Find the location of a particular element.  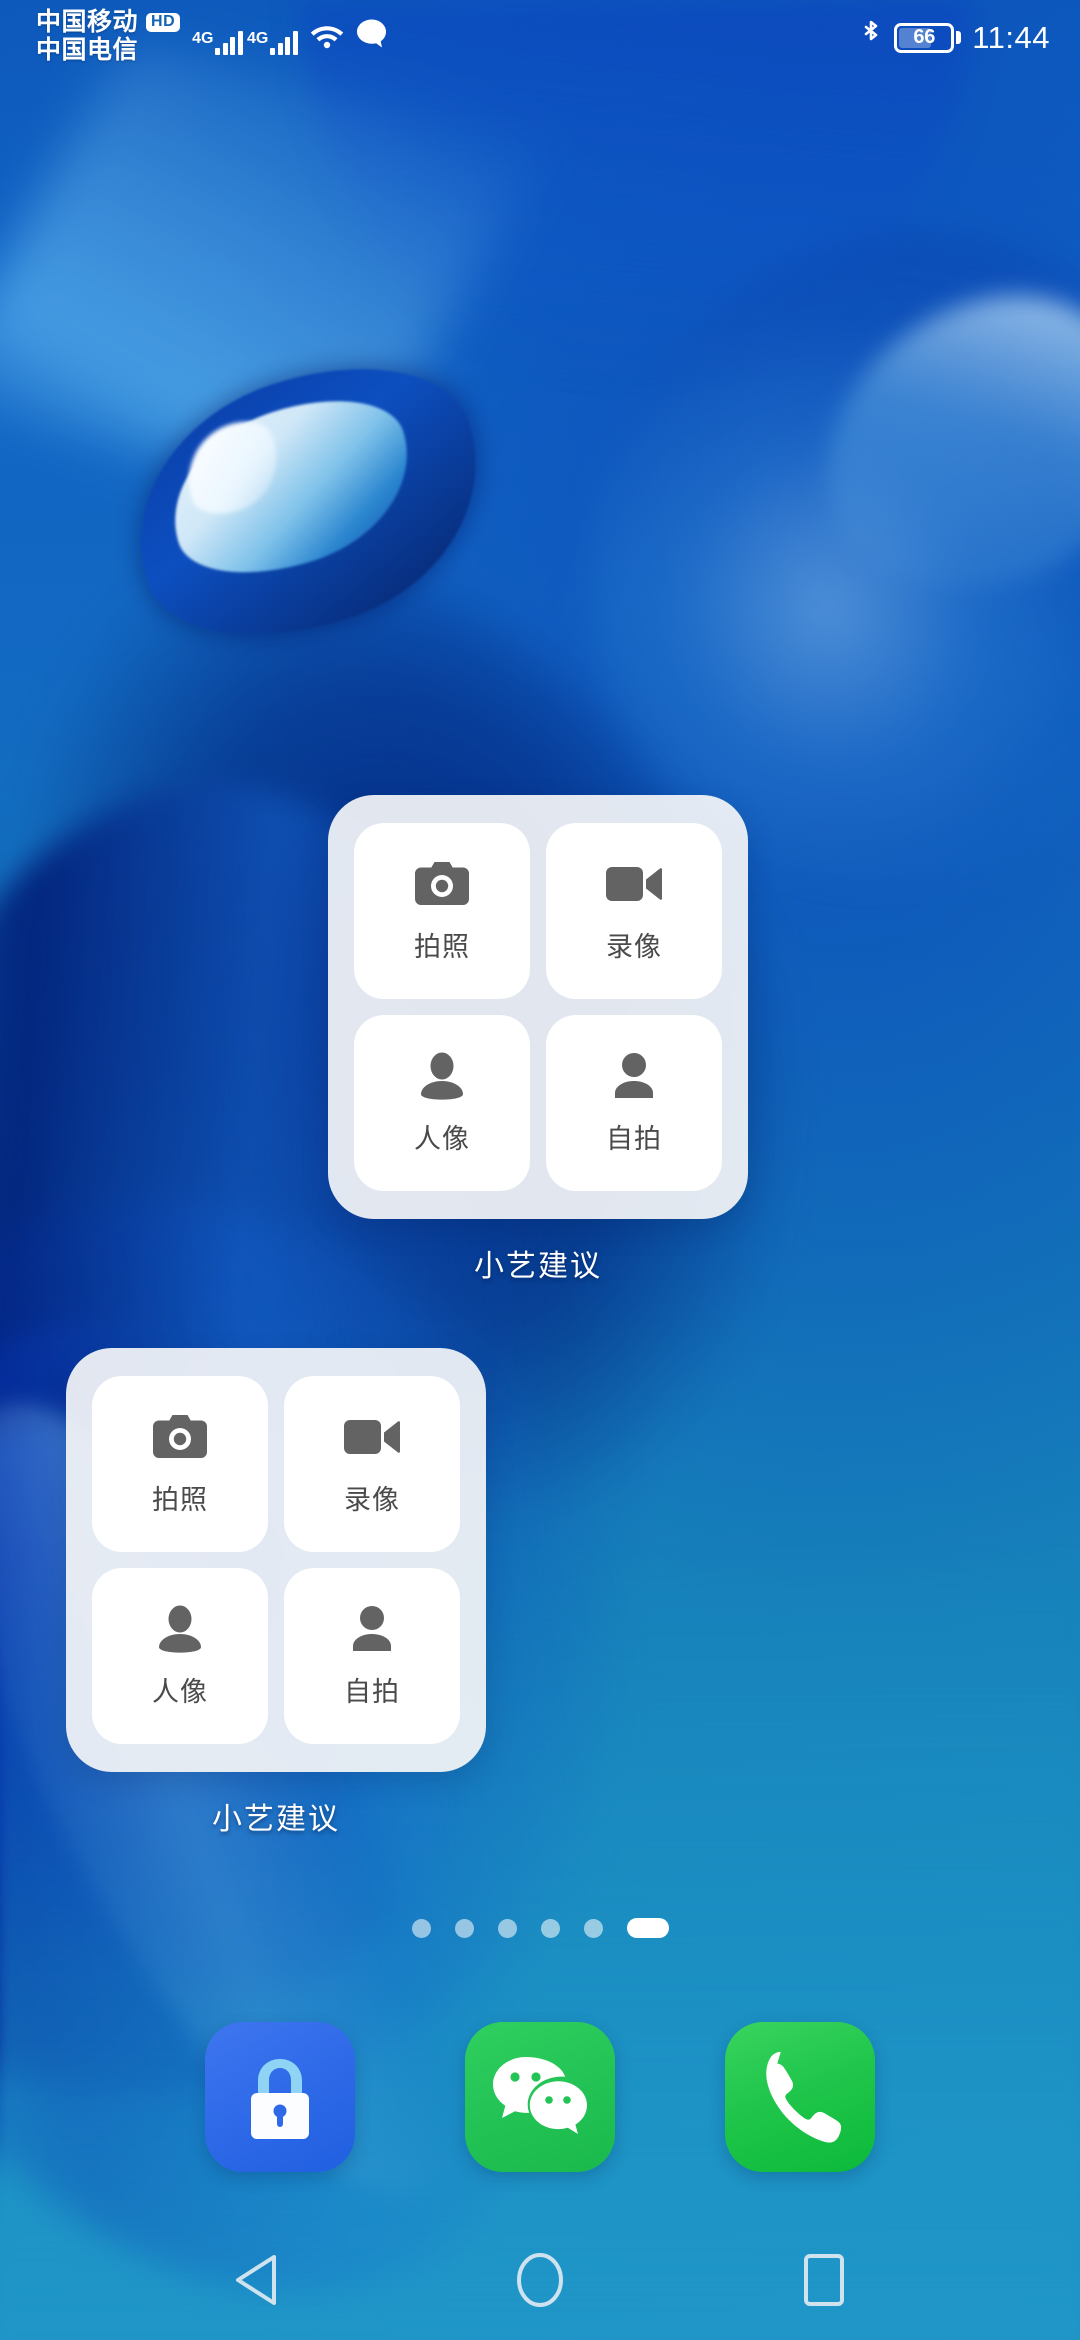

wifi-icon is located at coordinates (327, 39).